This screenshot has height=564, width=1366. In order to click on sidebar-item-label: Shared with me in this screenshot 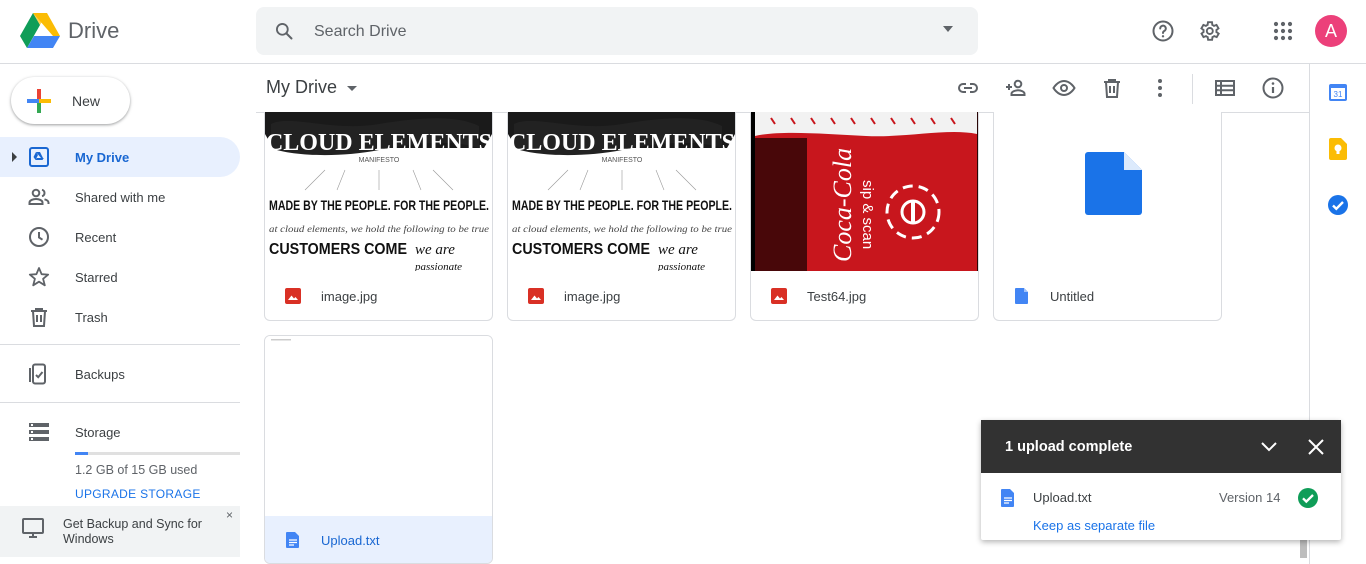, I will do `click(120, 197)`.